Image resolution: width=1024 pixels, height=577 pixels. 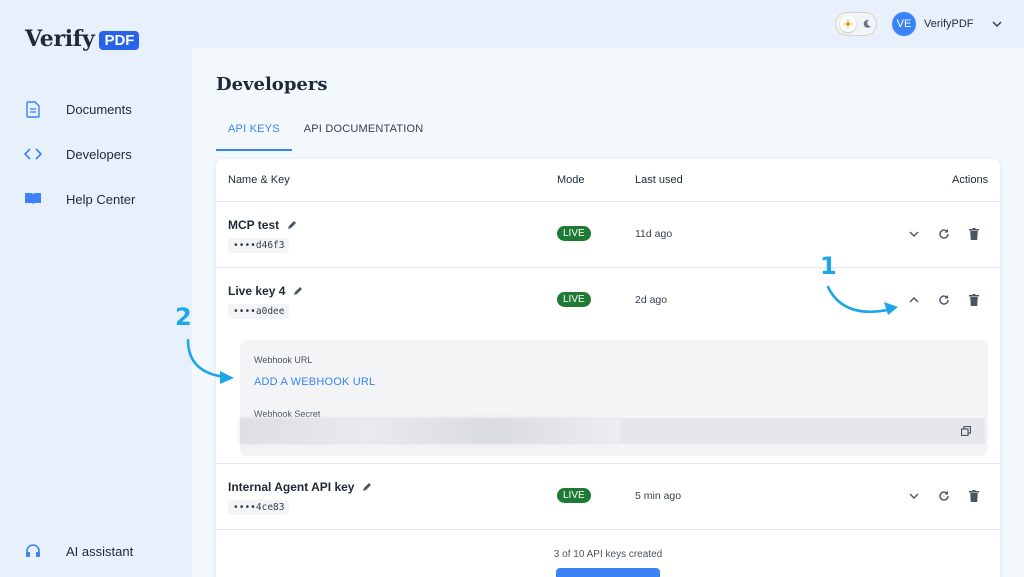 What do you see at coordinates (867, 24) in the screenshot?
I see `moon-icon` at bounding box center [867, 24].